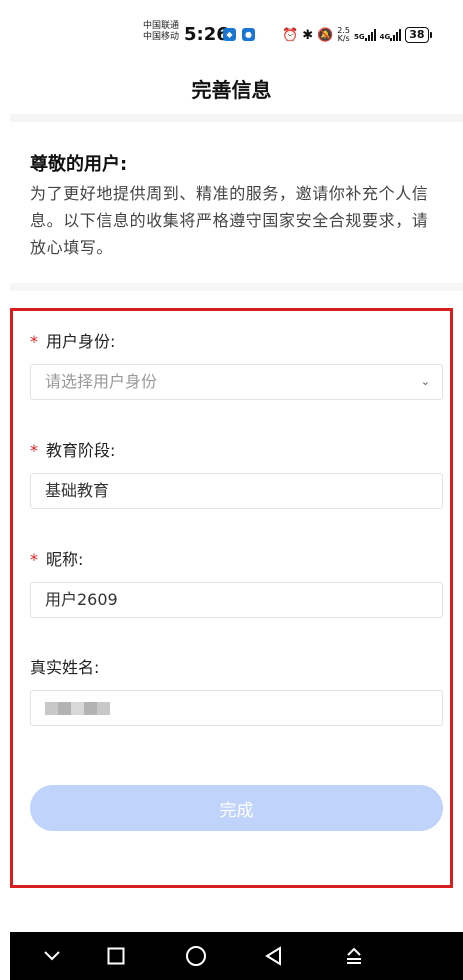  I want to click on net-speed: 2.5 K/s, so click(344, 34).